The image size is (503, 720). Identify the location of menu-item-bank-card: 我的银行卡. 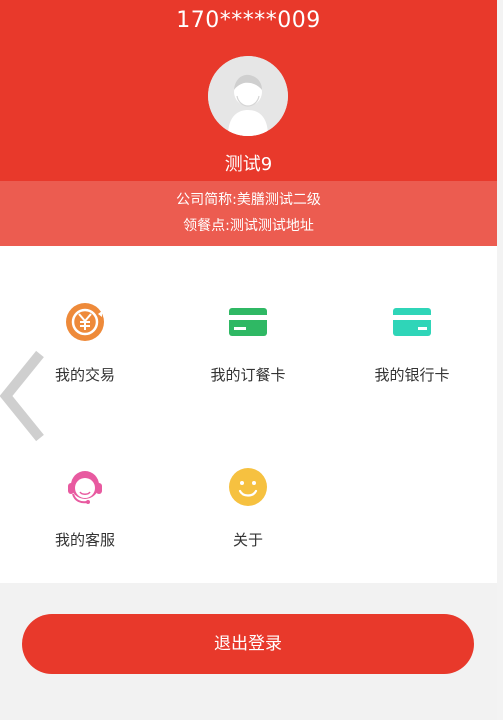
(412, 335).